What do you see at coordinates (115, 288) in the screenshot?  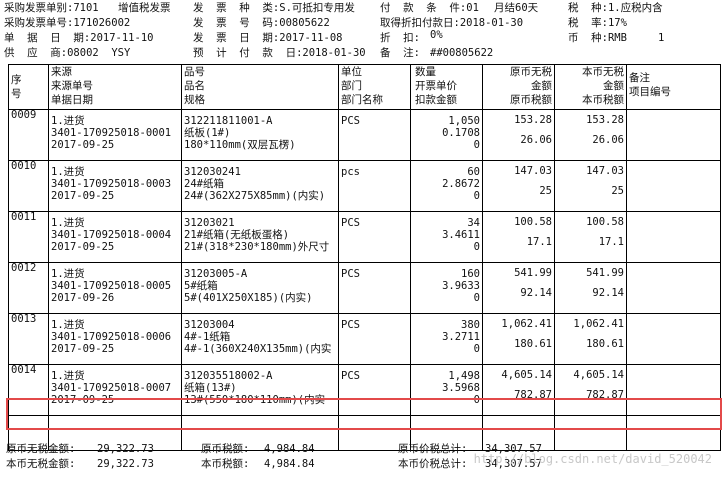 I see `row-source: 1.进货 3401-170925018-0005 2017-09-26` at bounding box center [115, 288].